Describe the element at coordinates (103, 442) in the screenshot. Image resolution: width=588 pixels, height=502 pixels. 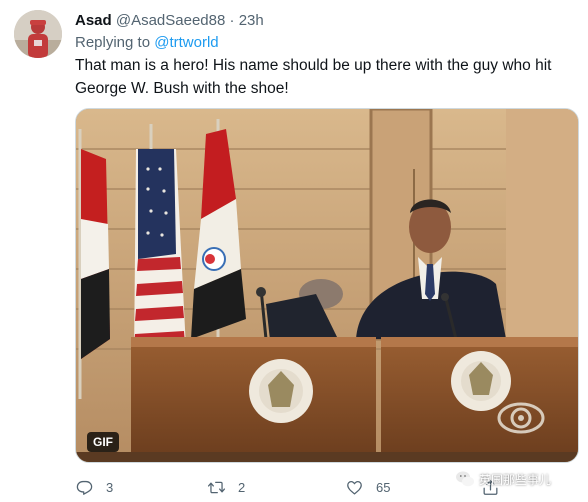
I see `gif-badge: GIF` at that location.